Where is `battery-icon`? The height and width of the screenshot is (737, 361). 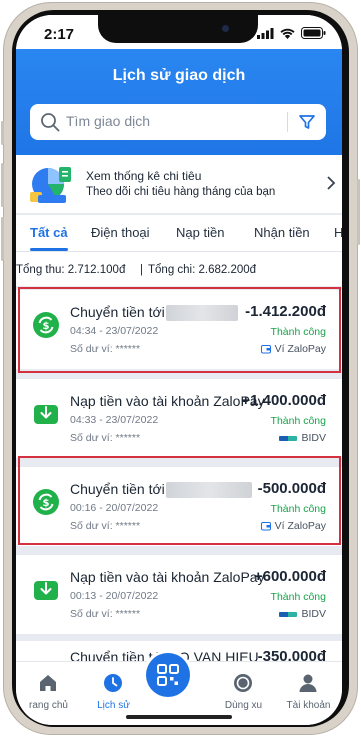 battery-icon is located at coordinates (313, 33).